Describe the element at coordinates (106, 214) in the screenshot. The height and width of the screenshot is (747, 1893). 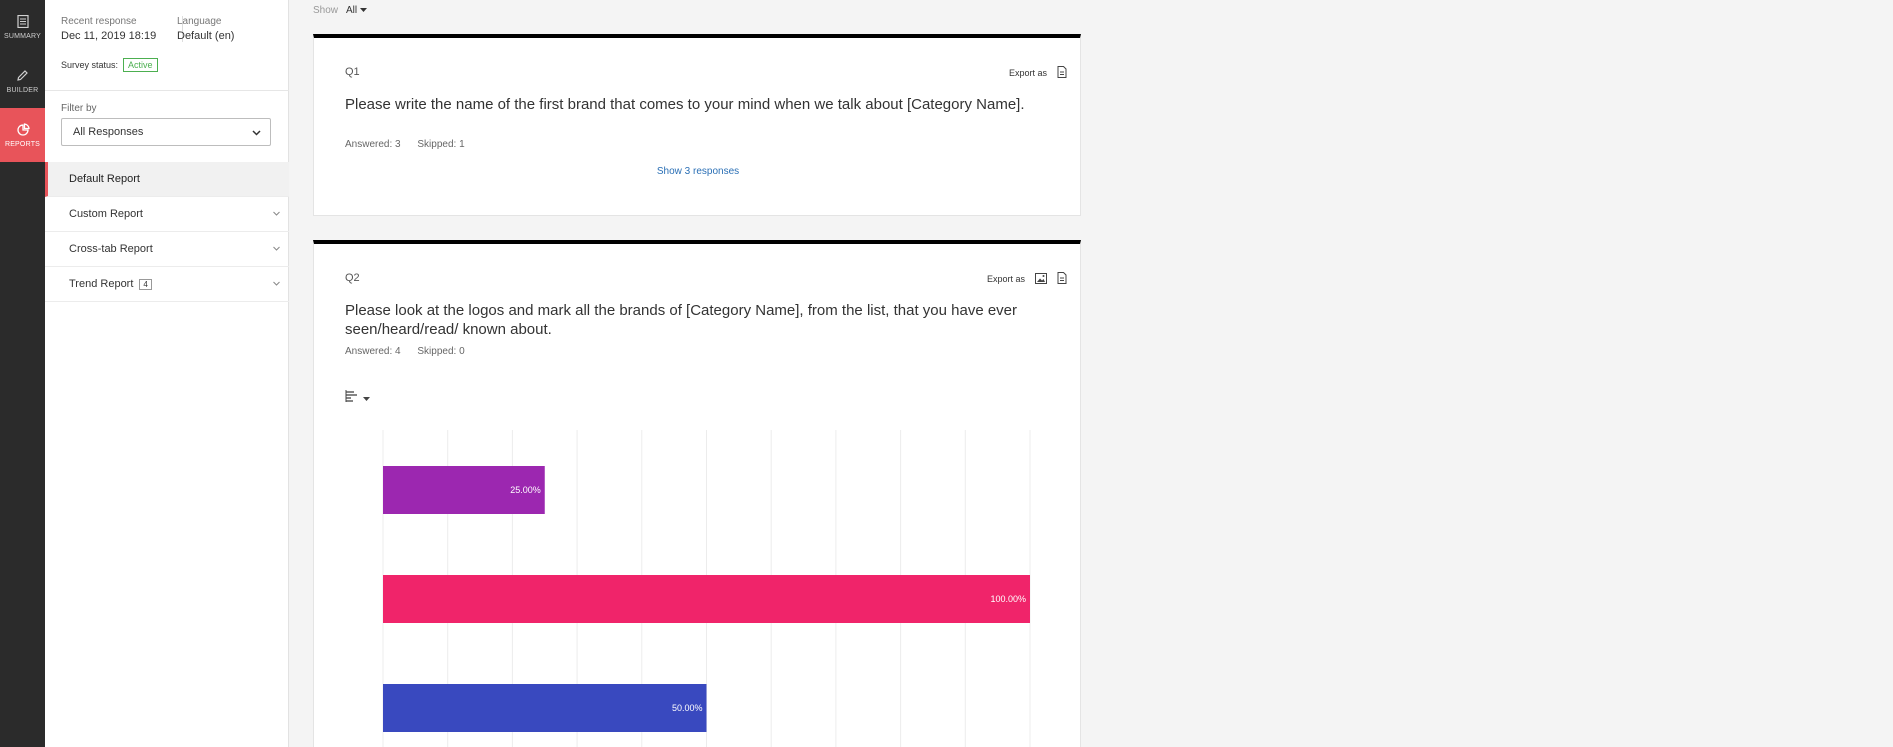
I see `nav-item-label: Custom Report` at that location.